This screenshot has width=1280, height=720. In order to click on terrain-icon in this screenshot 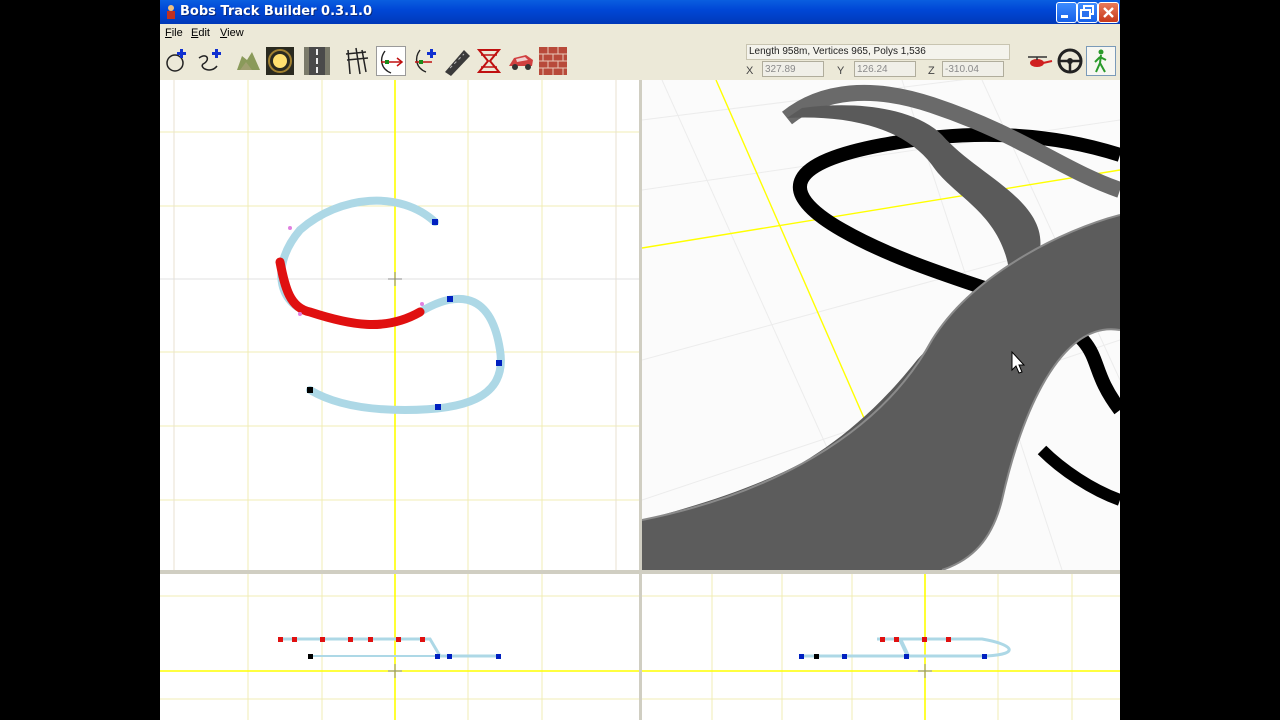, I will do `click(248, 61)`.